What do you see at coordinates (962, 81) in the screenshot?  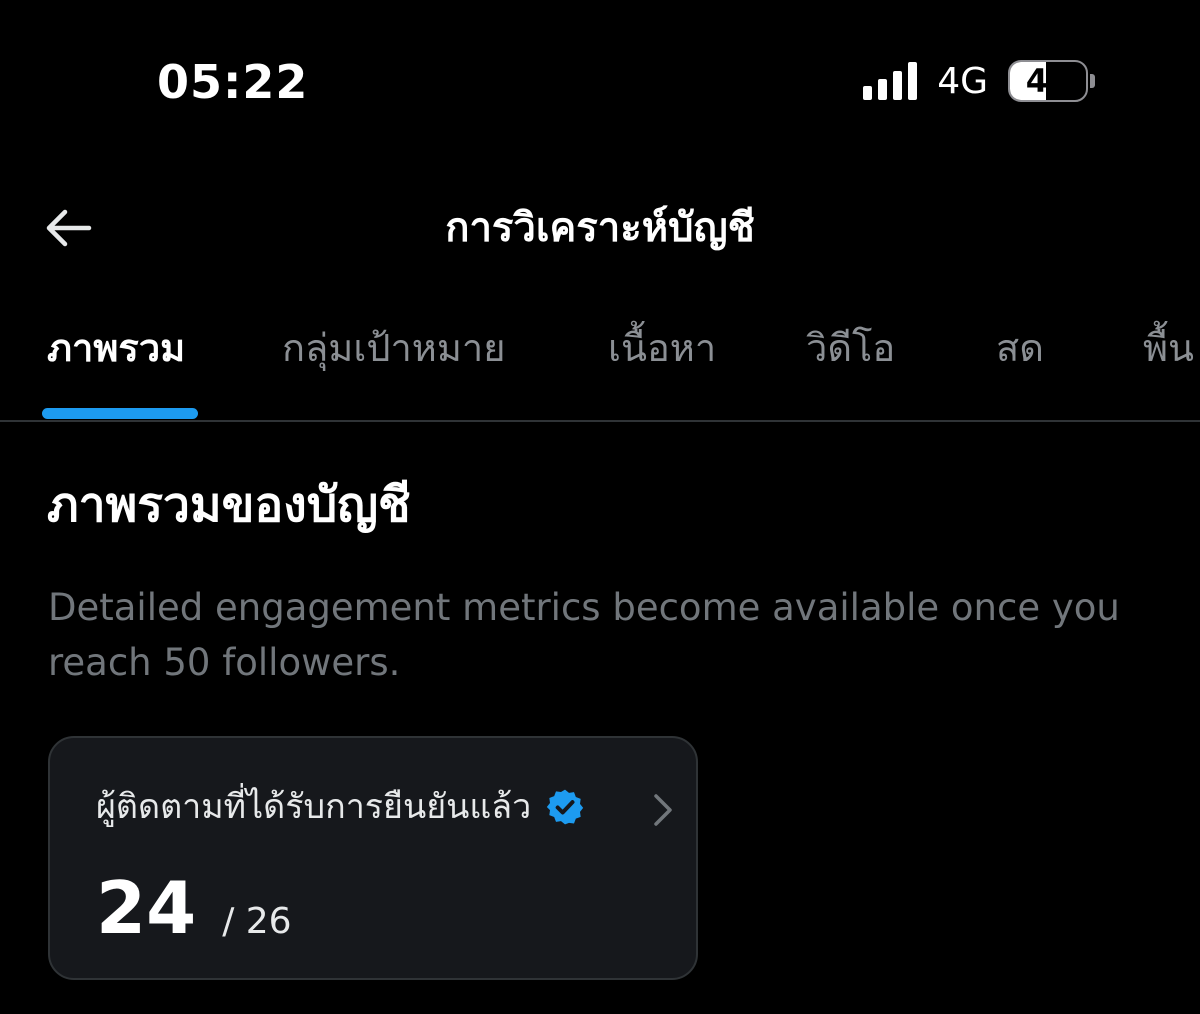 I see `network-type: 4G` at bounding box center [962, 81].